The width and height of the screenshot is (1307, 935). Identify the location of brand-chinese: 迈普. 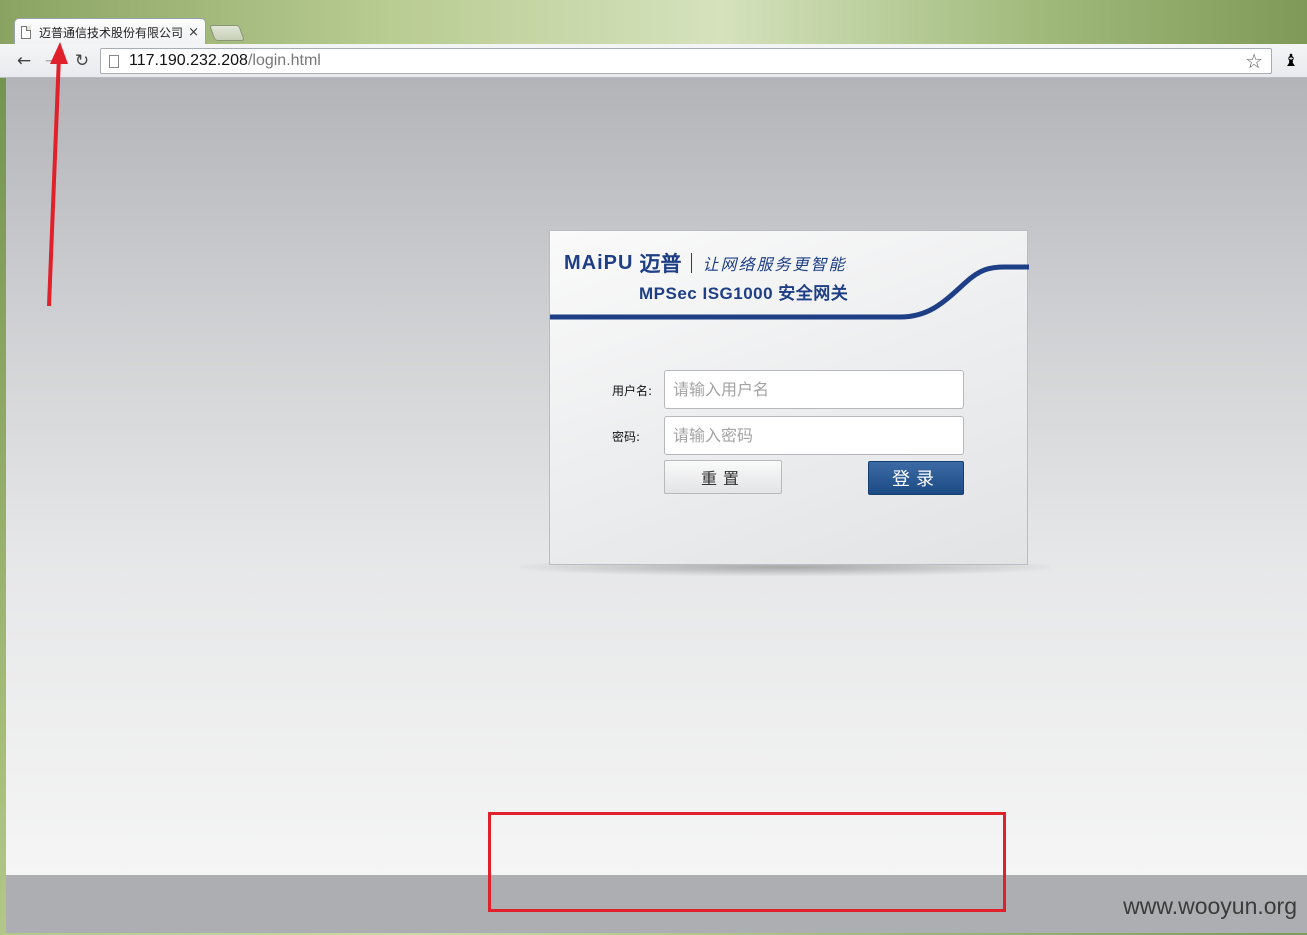
(660, 264).